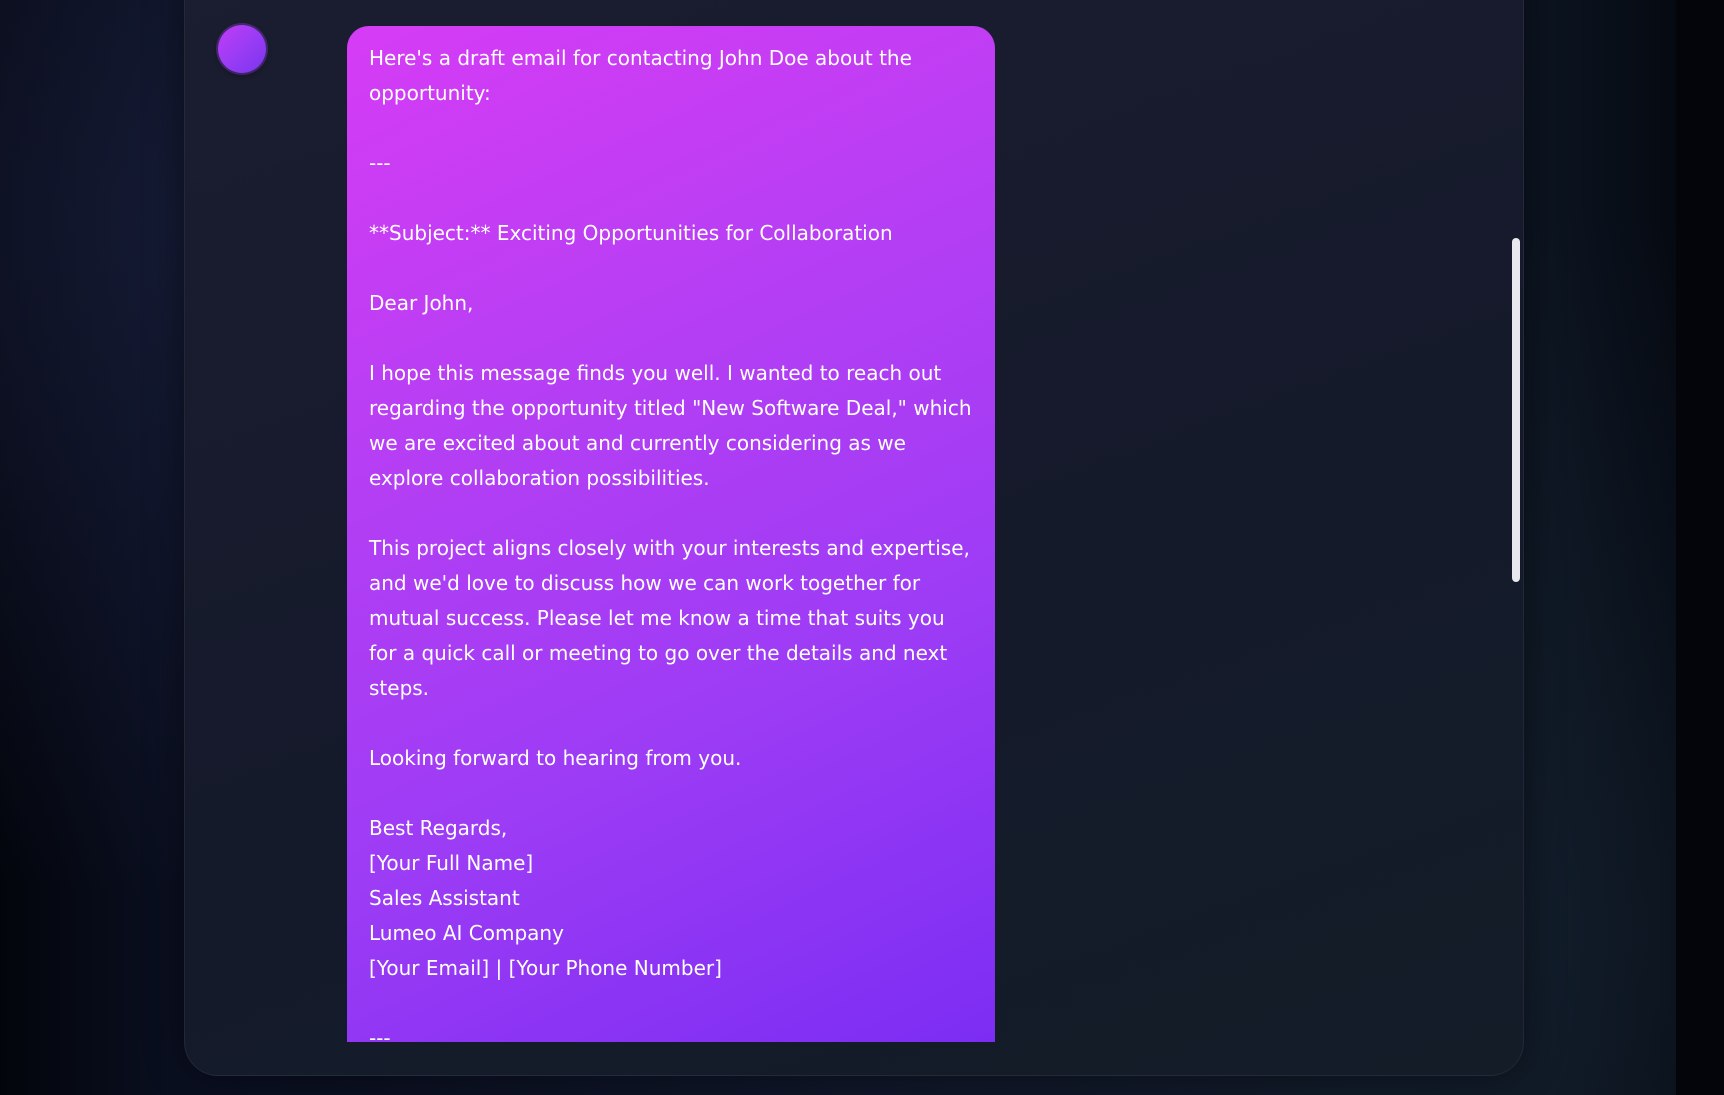 This screenshot has height=1095, width=1724. I want to click on assistant-avatar-icon, so click(242, 49).